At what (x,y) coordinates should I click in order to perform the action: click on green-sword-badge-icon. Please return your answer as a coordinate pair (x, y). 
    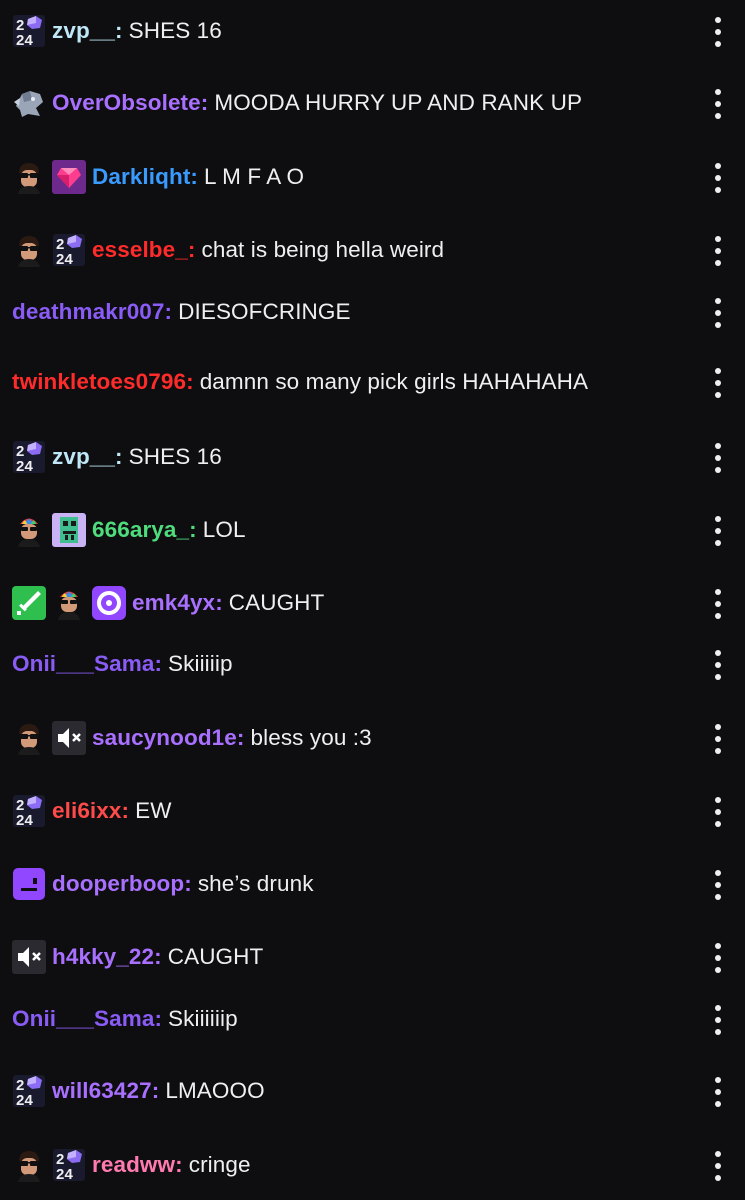
    Looking at the image, I should click on (29, 603).